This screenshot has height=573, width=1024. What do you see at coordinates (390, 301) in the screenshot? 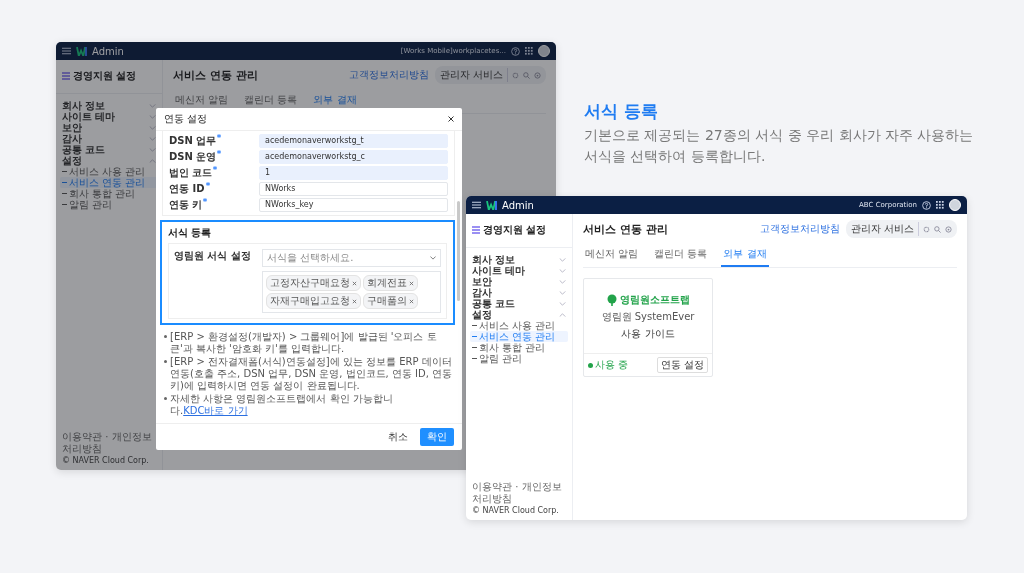
I see `template-tag: 구매품의` at bounding box center [390, 301].